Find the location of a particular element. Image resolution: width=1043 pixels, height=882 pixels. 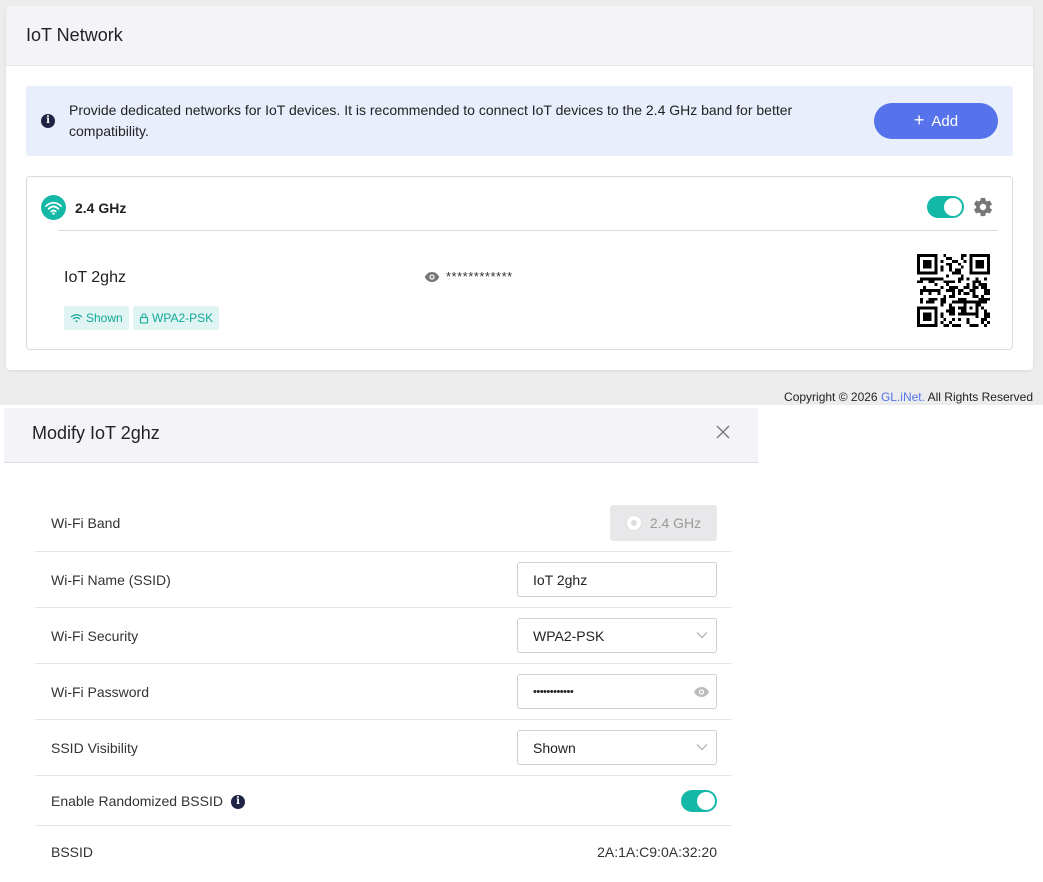

bssid-label: BSSID is located at coordinates (72, 852).